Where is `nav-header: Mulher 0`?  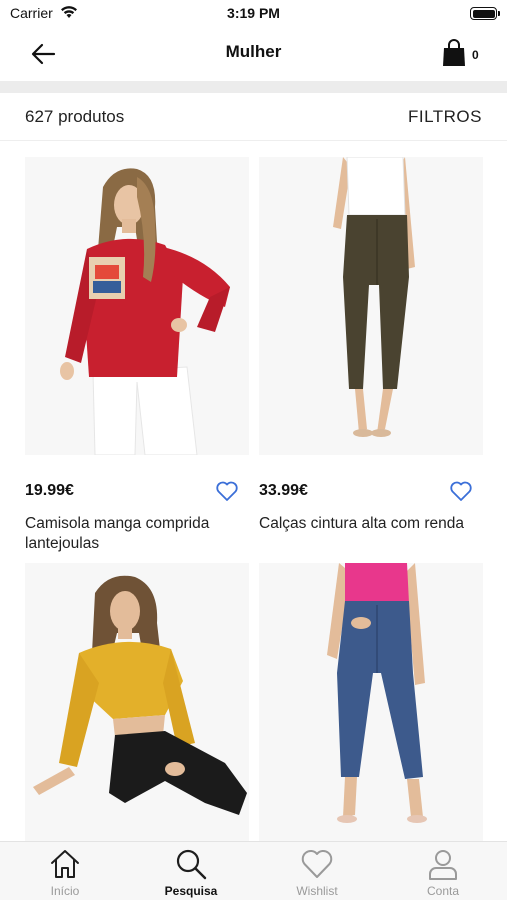 nav-header: Mulher 0 is located at coordinates (253, 54).